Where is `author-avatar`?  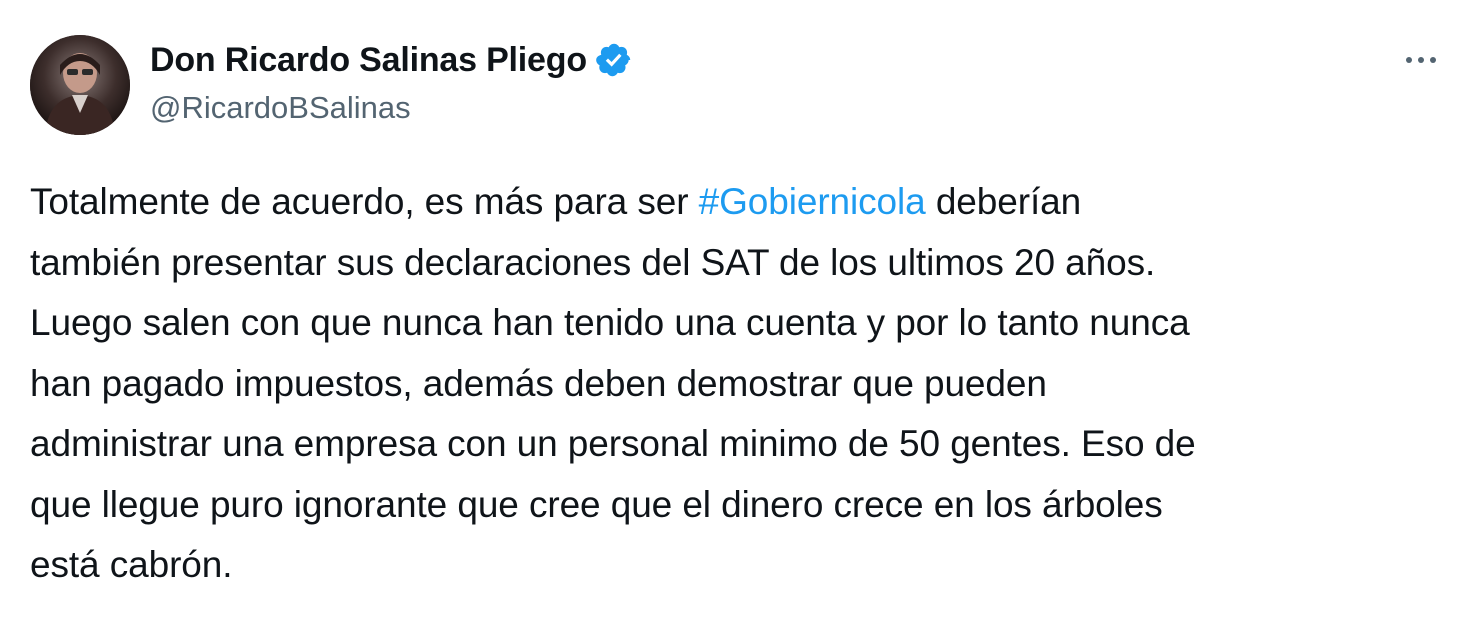
author-avatar is located at coordinates (80, 85).